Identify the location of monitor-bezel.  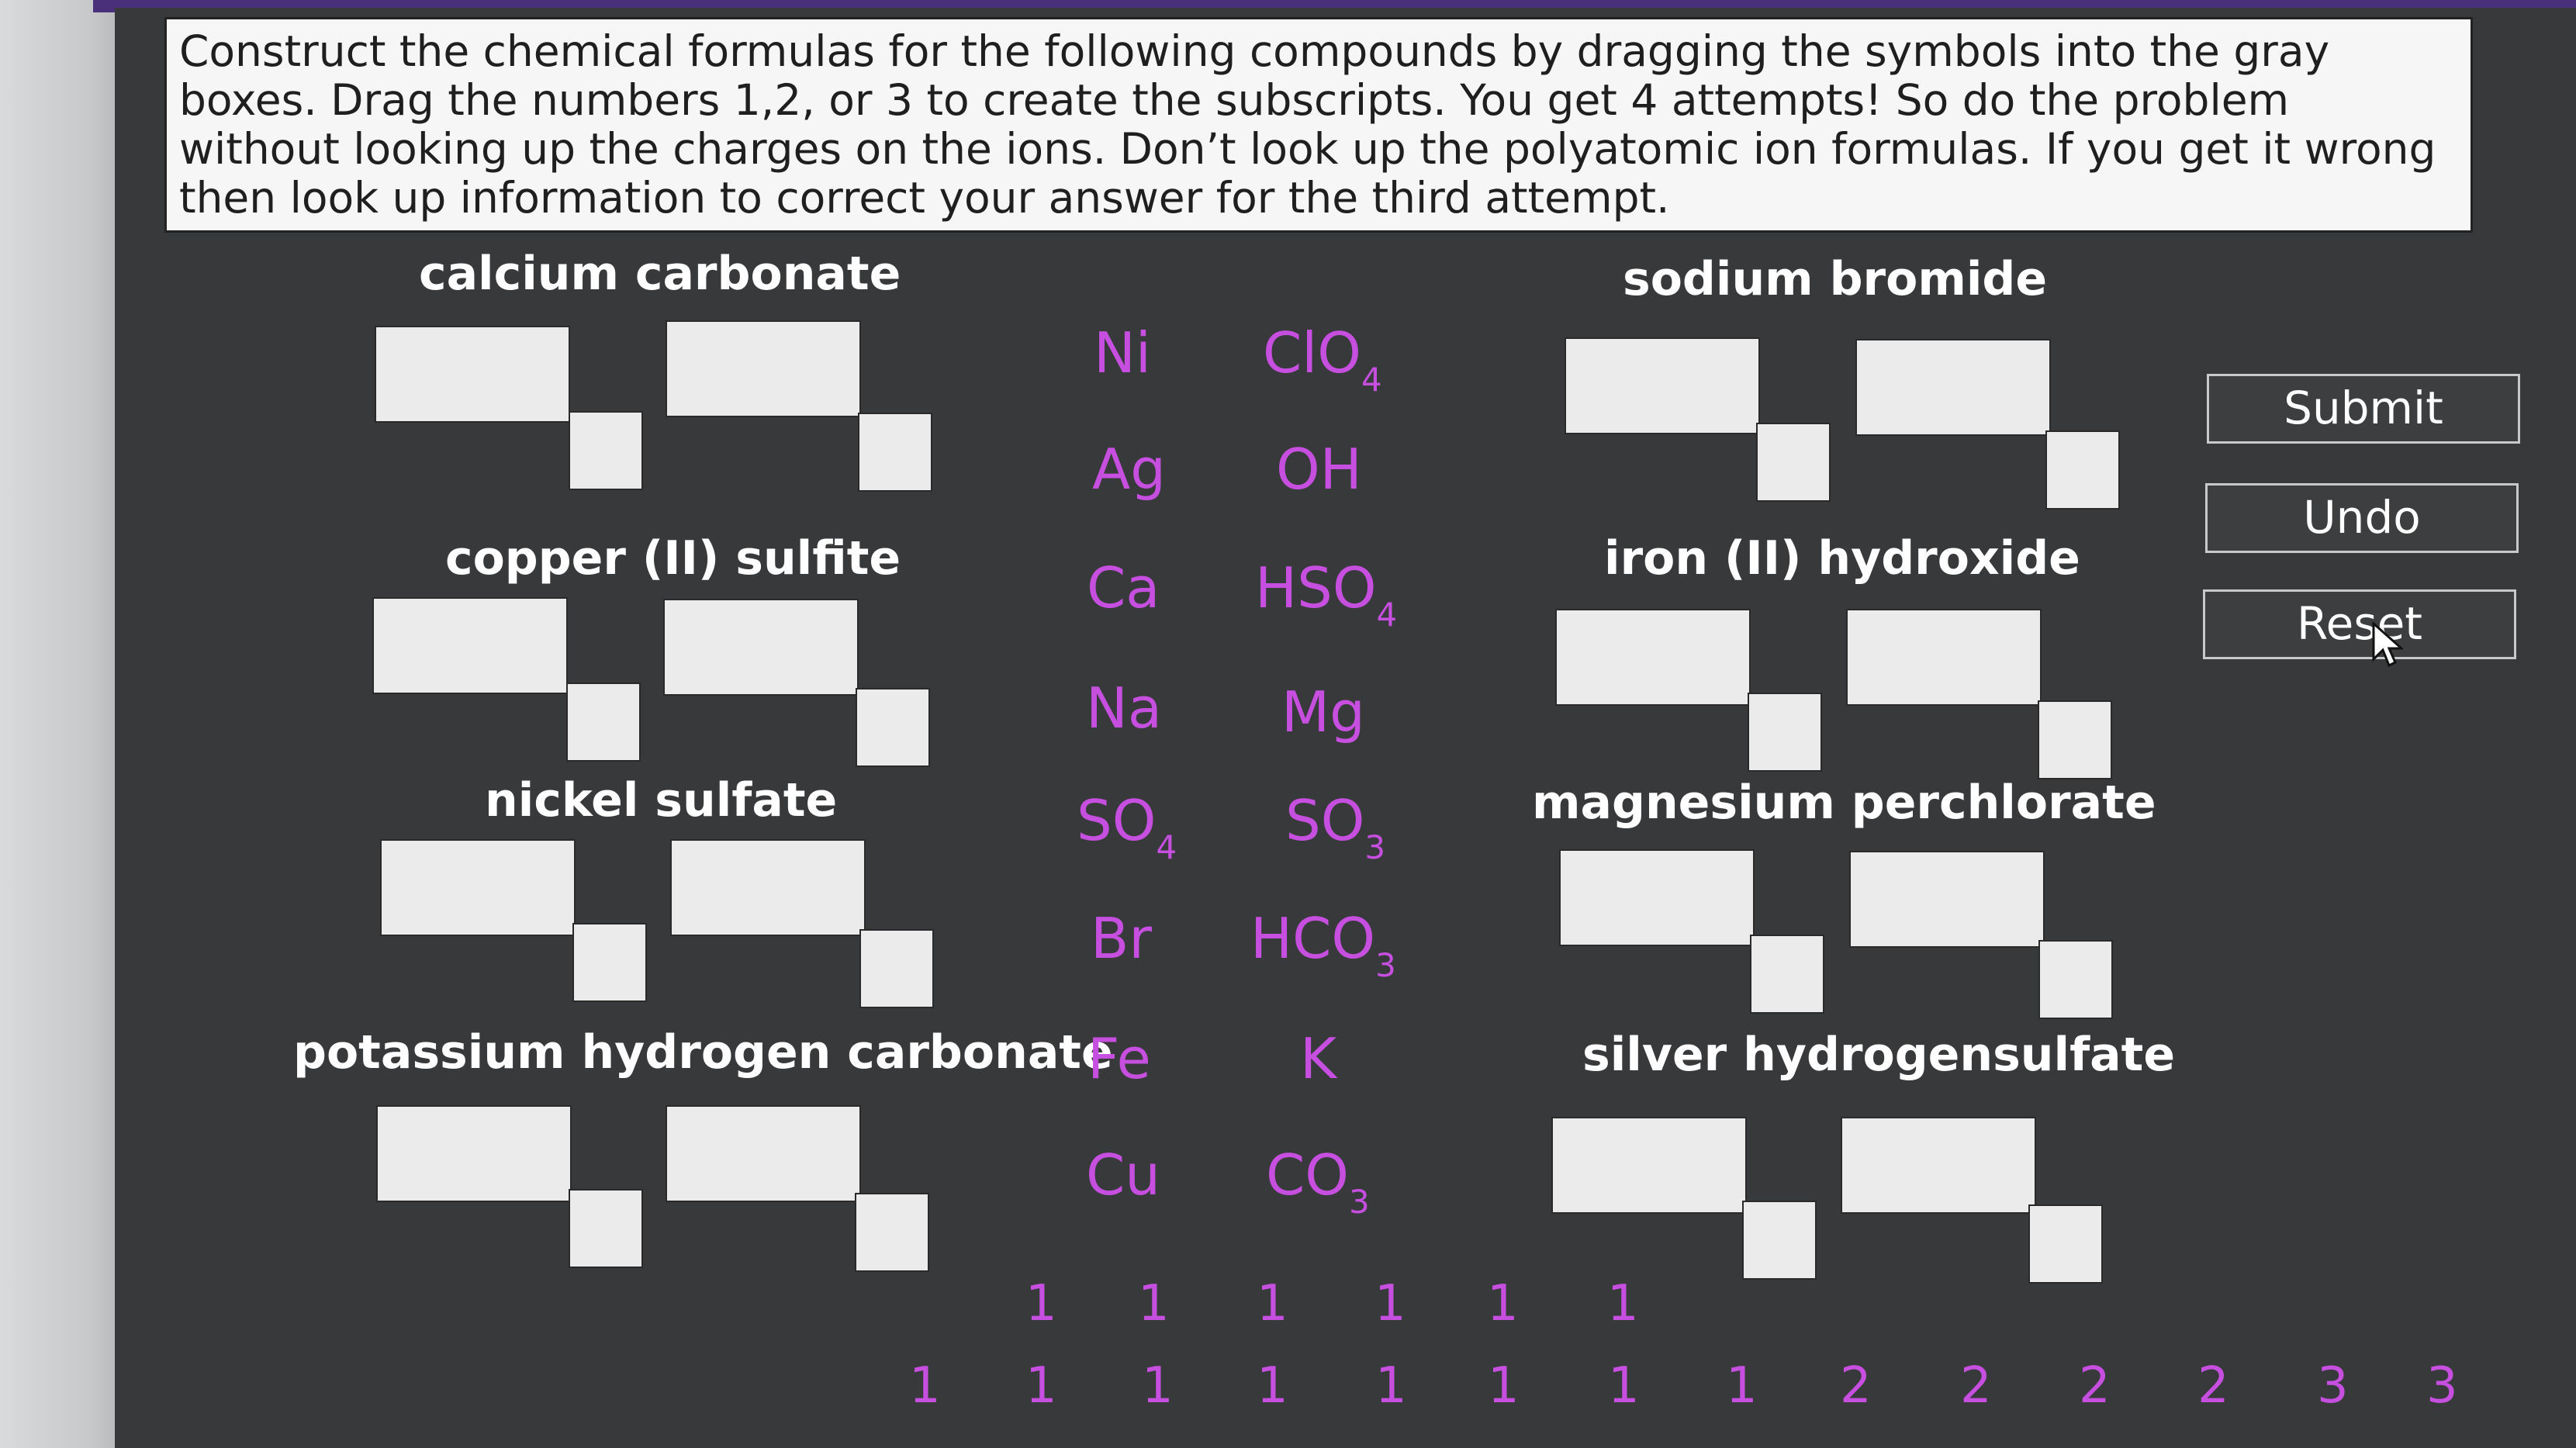
(58, 724).